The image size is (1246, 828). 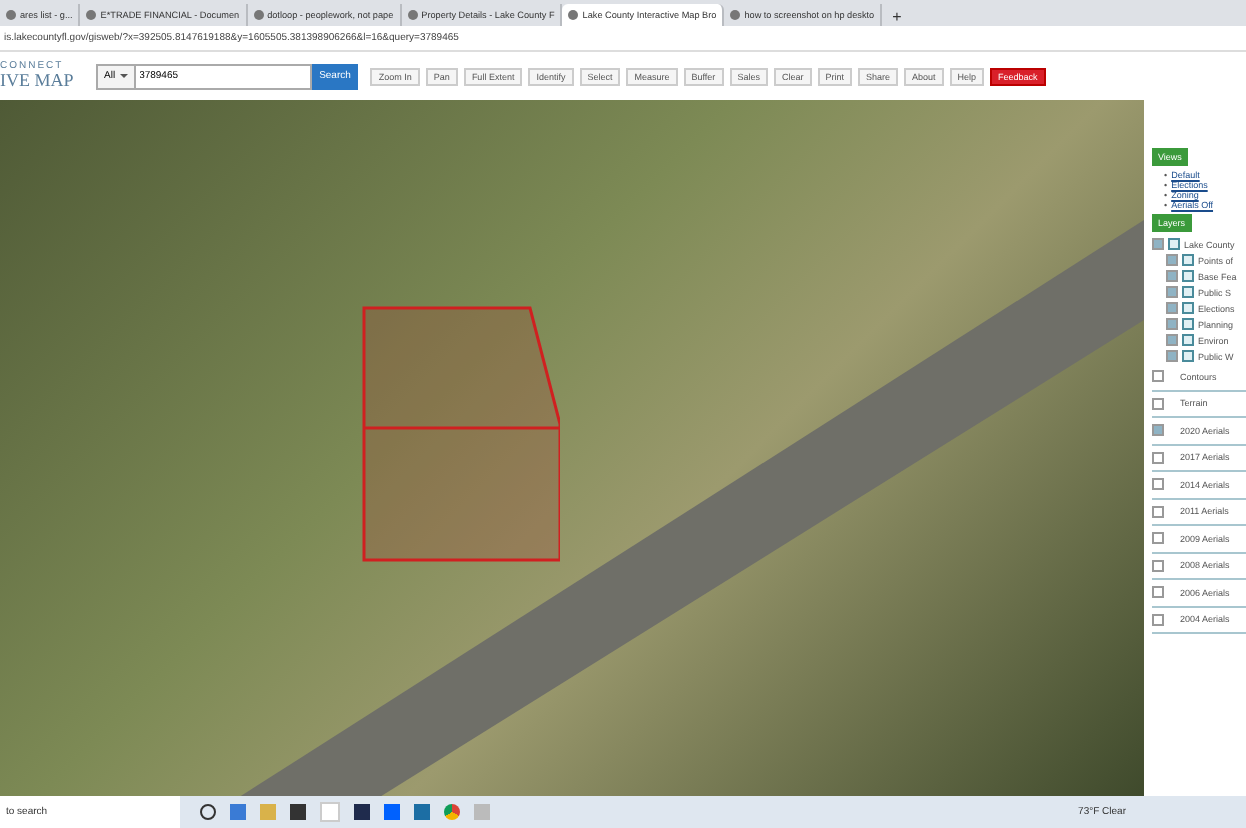 What do you see at coordinates (38, 81) in the screenshot?
I see `logo-text: IVE MAP` at bounding box center [38, 81].